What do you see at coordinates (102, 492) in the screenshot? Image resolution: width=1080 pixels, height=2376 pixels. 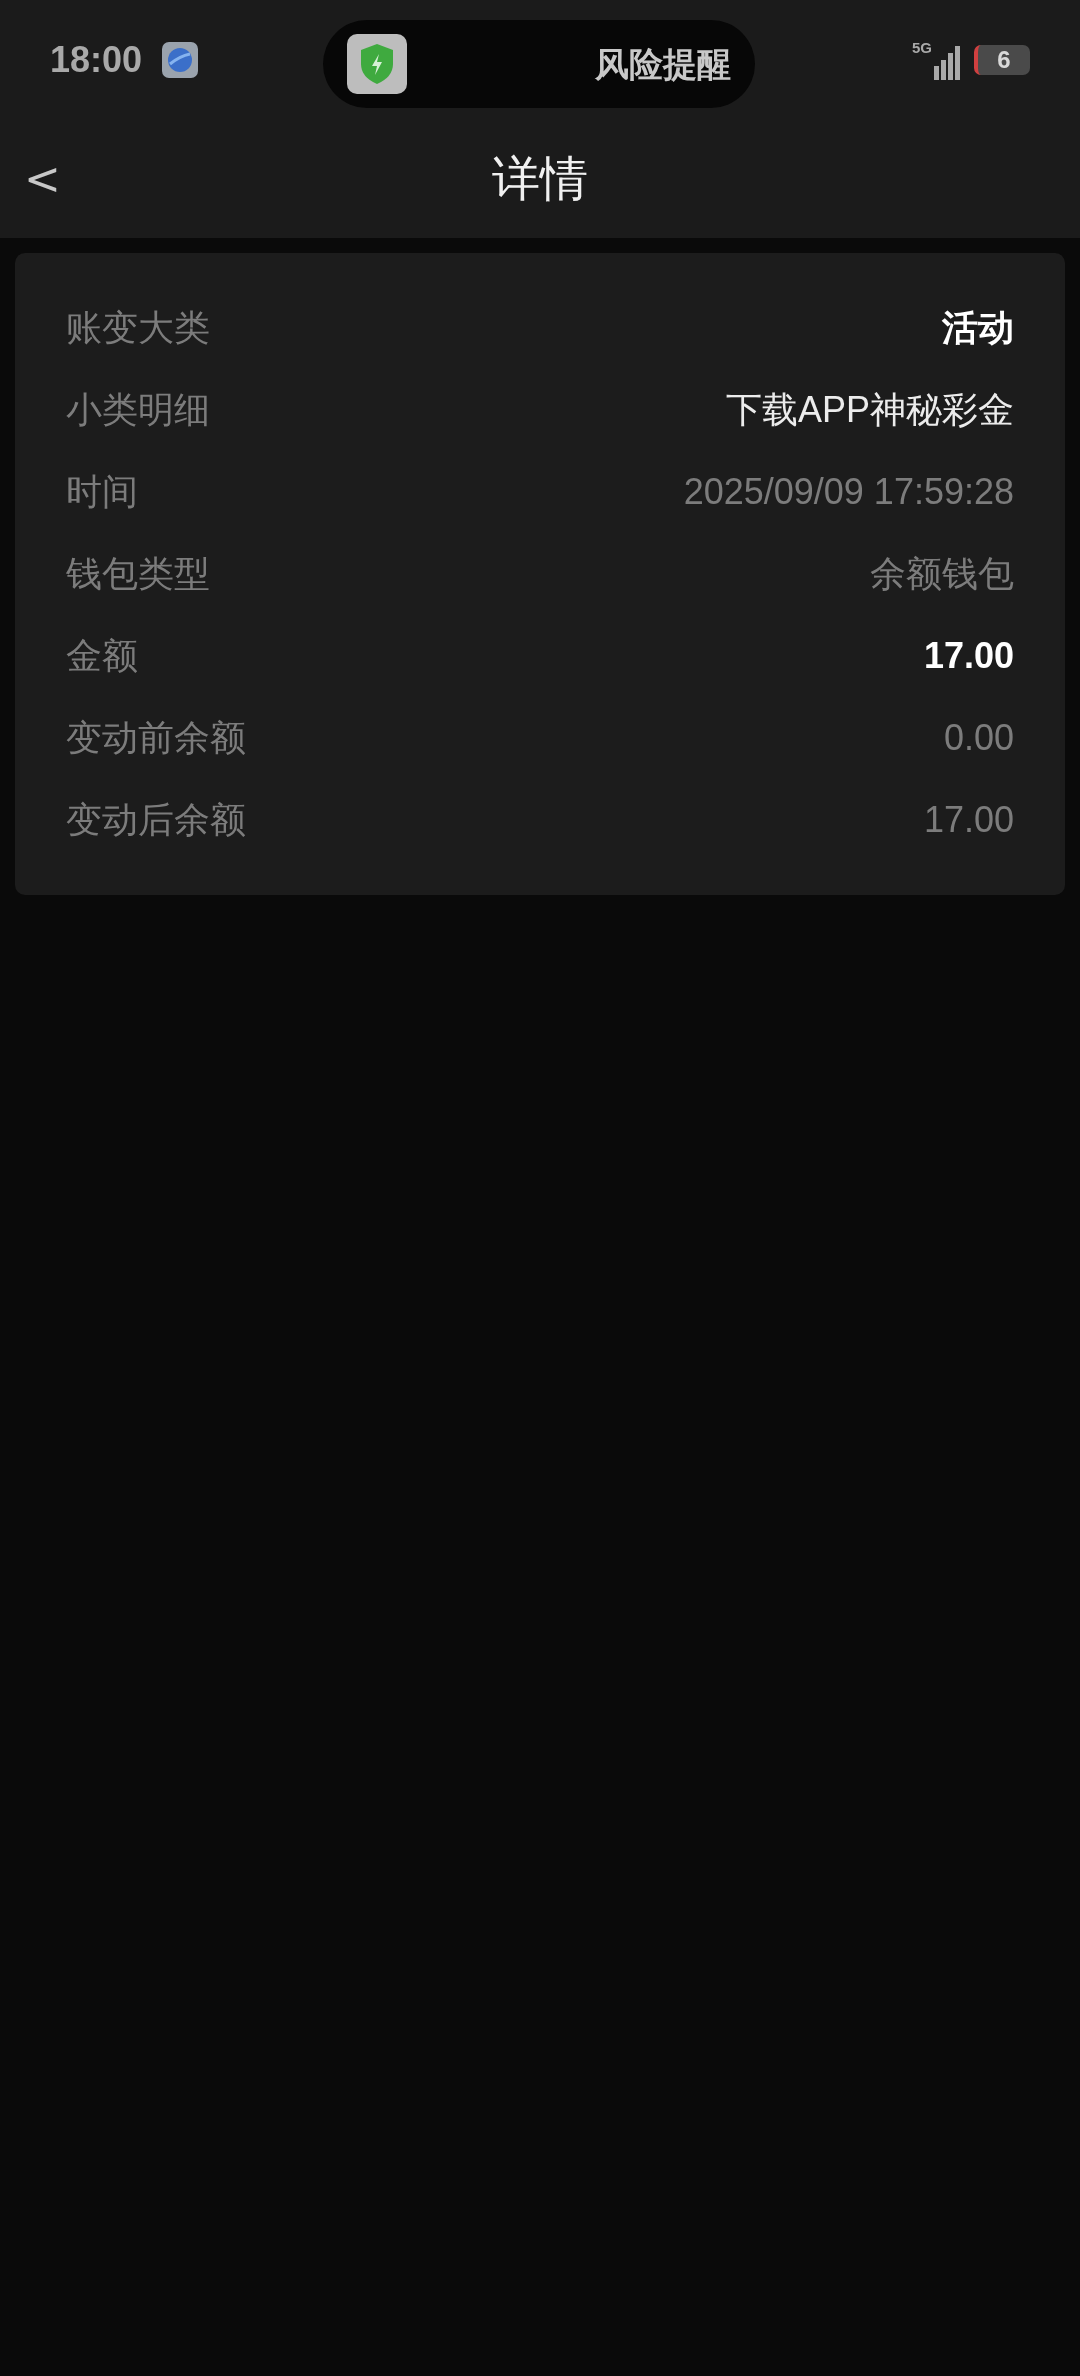 I see `detail-label: 时间` at bounding box center [102, 492].